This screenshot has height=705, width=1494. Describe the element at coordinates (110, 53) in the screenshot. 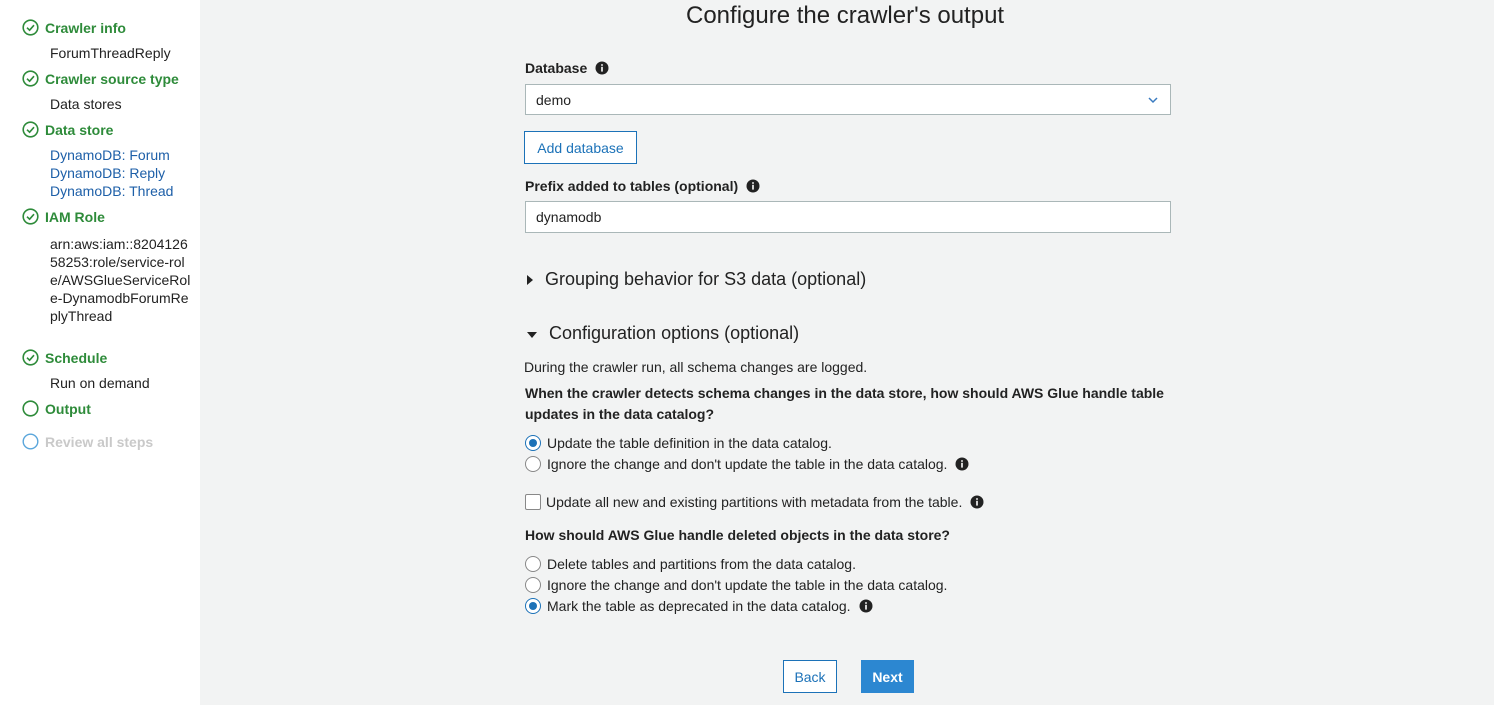

I see `step-value: ForumThreadReply` at that location.